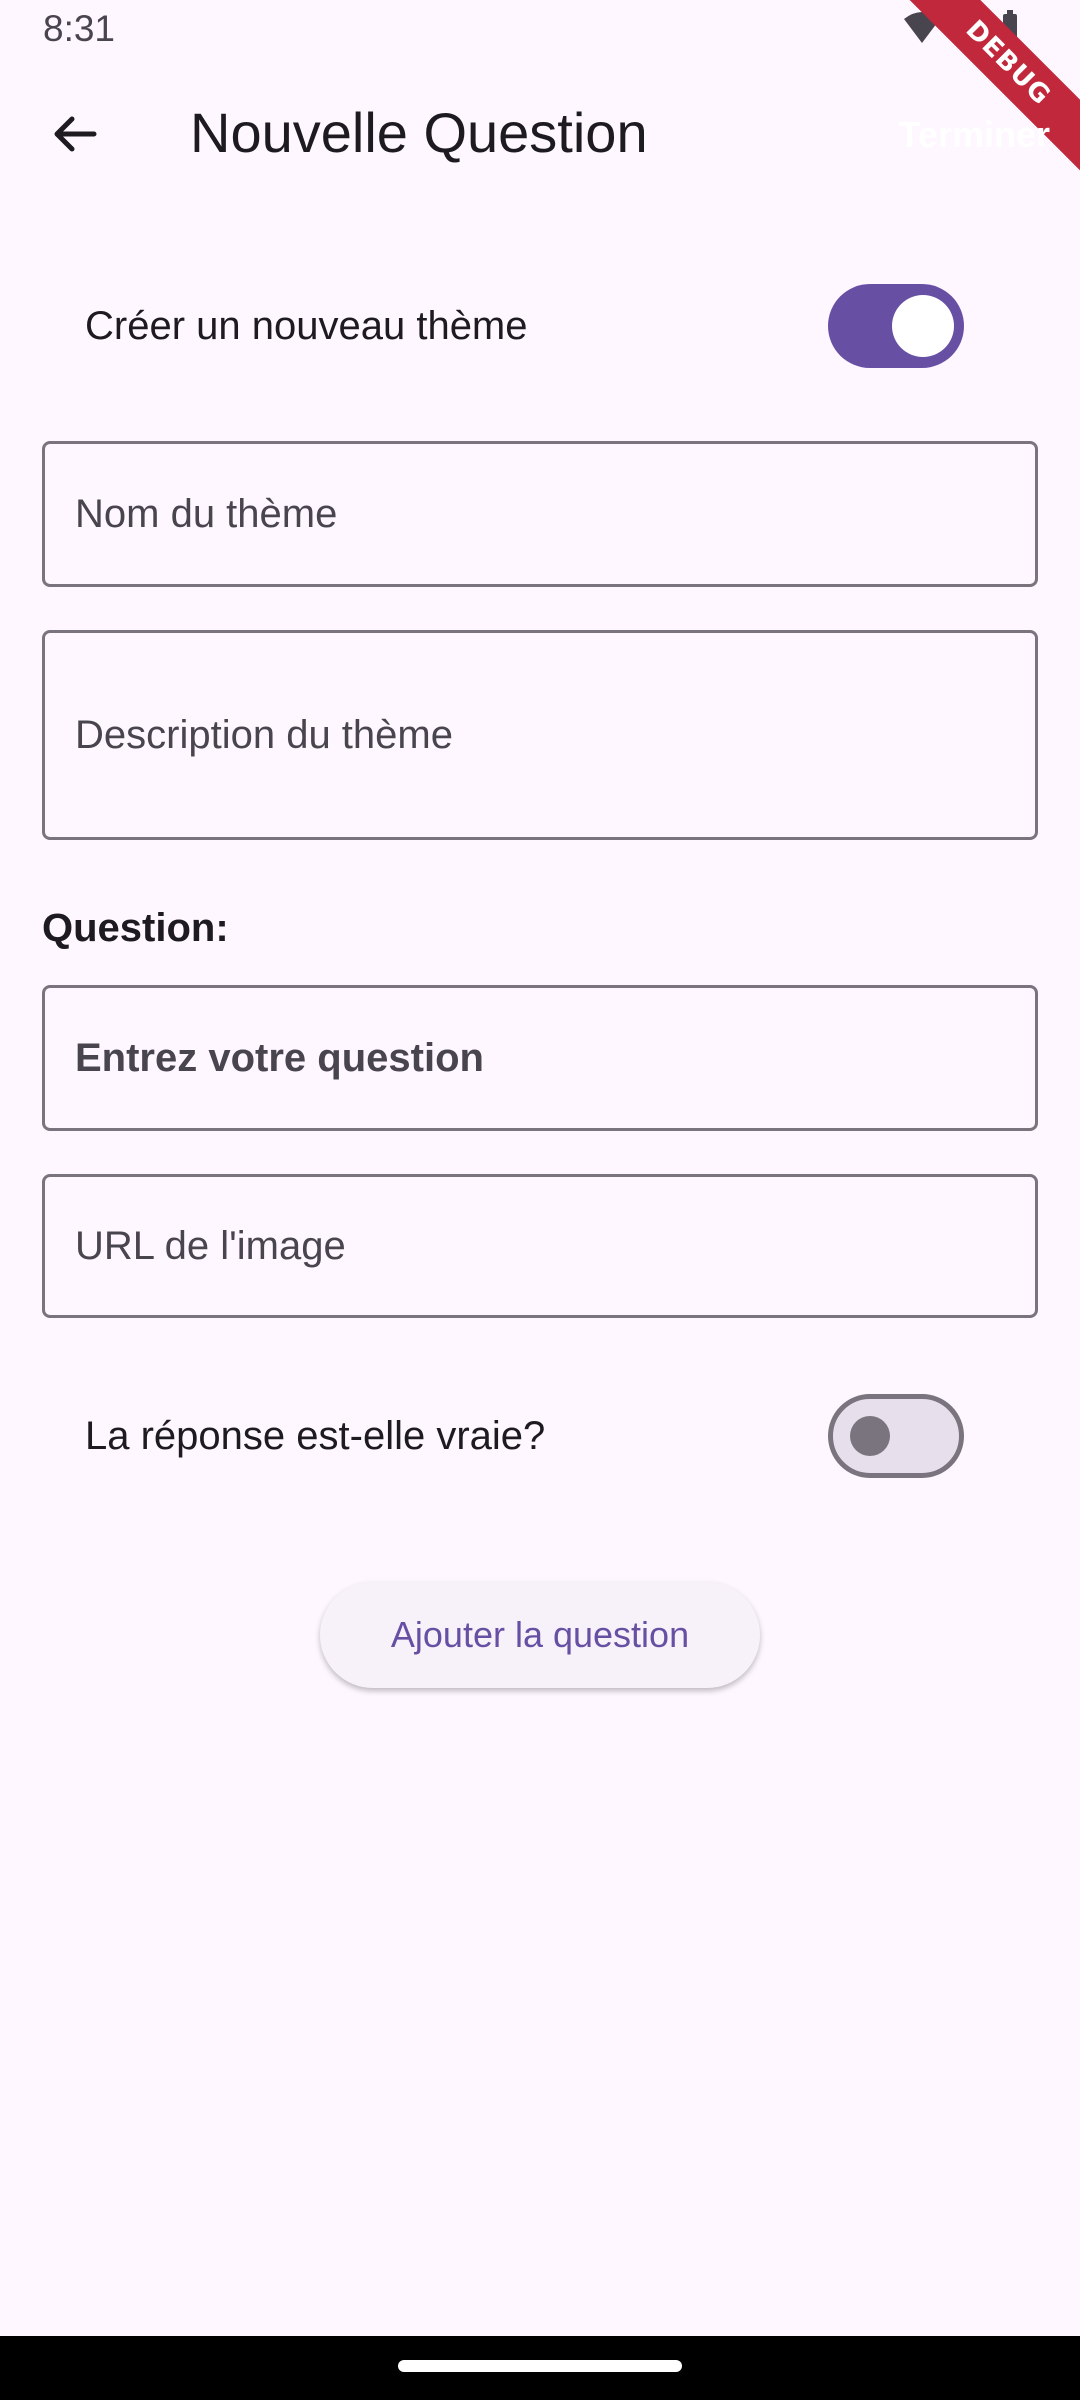 The width and height of the screenshot is (1080, 2400). Describe the element at coordinates (540, 327) in the screenshot. I see `create-theme-row: Créer un nouveau thème` at that location.